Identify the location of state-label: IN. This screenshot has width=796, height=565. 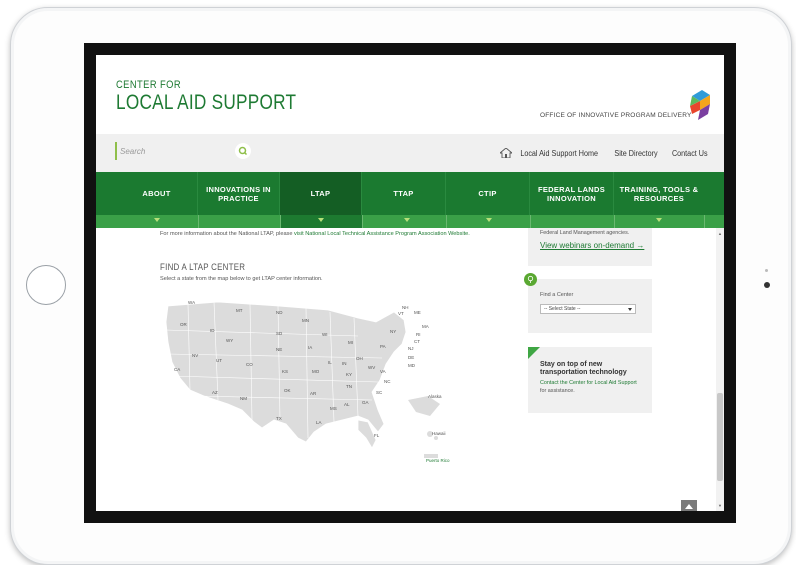
(344, 363).